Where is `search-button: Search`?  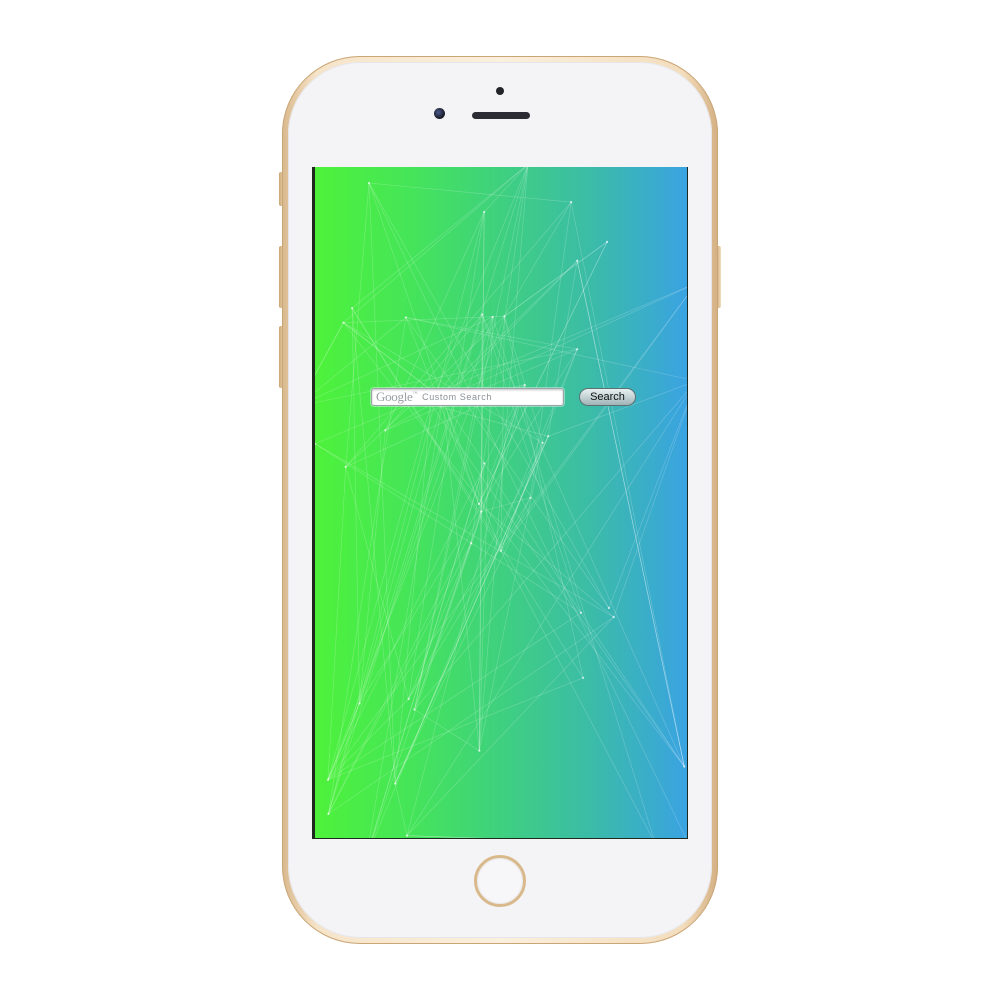 search-button: Search is located at coordinates (607, 397).